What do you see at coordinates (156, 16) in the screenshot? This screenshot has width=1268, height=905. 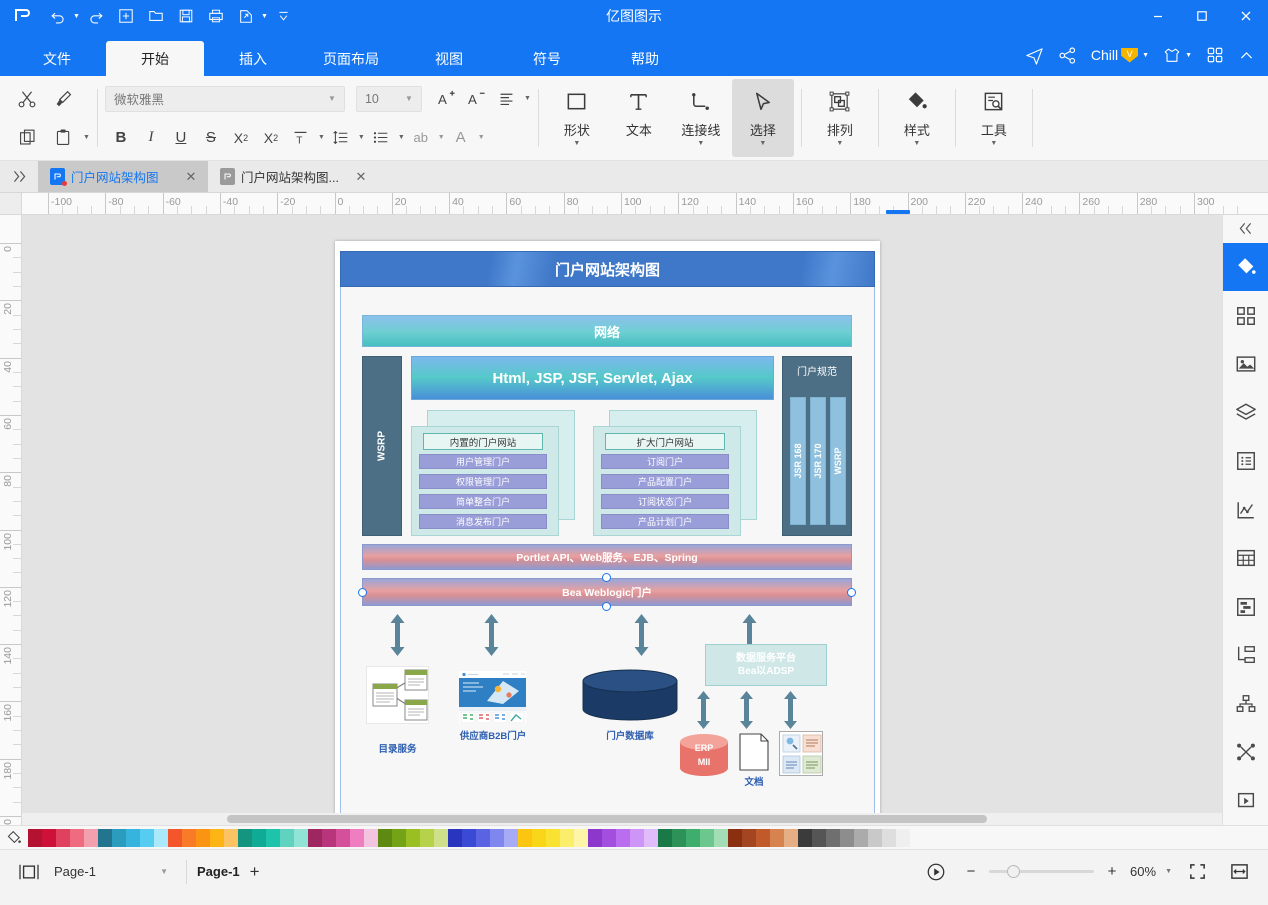 I see `open-button` at bounding box center [156, 16].